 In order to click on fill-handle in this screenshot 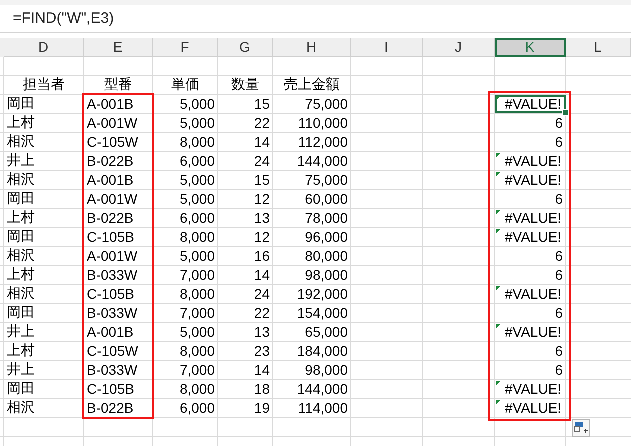, I will do `click(565, 112)`.